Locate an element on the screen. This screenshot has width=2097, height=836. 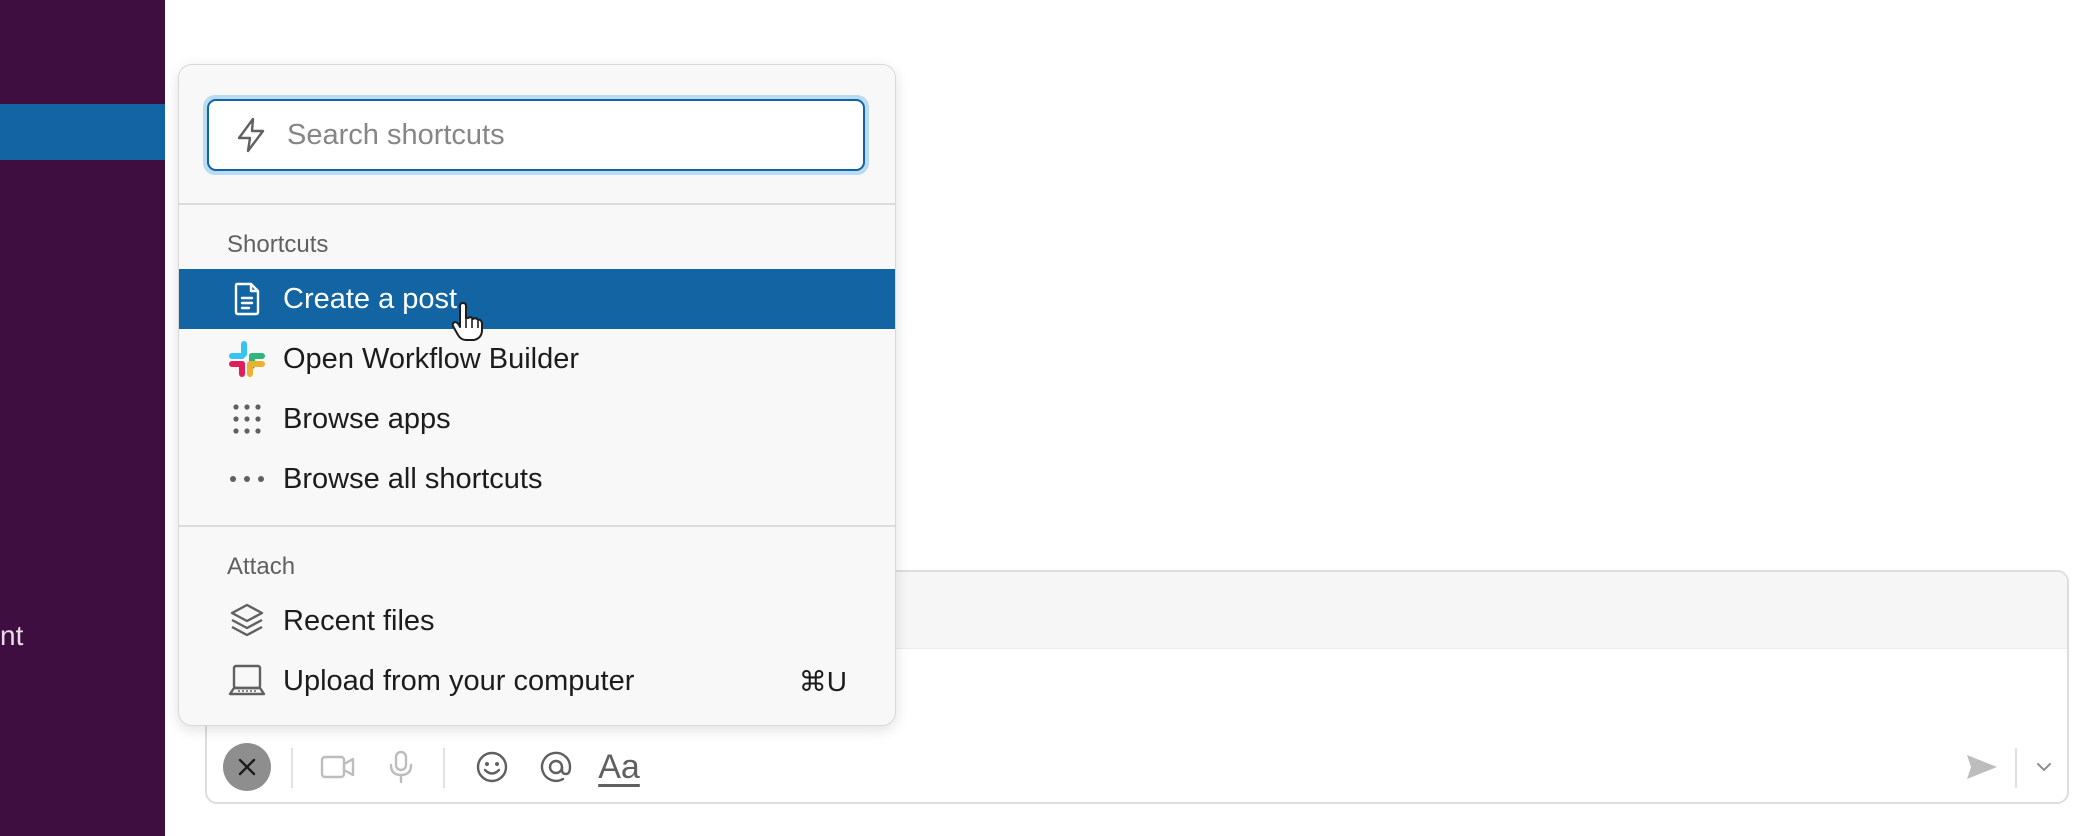
send-options-button is located at coordinates (2044, 767).